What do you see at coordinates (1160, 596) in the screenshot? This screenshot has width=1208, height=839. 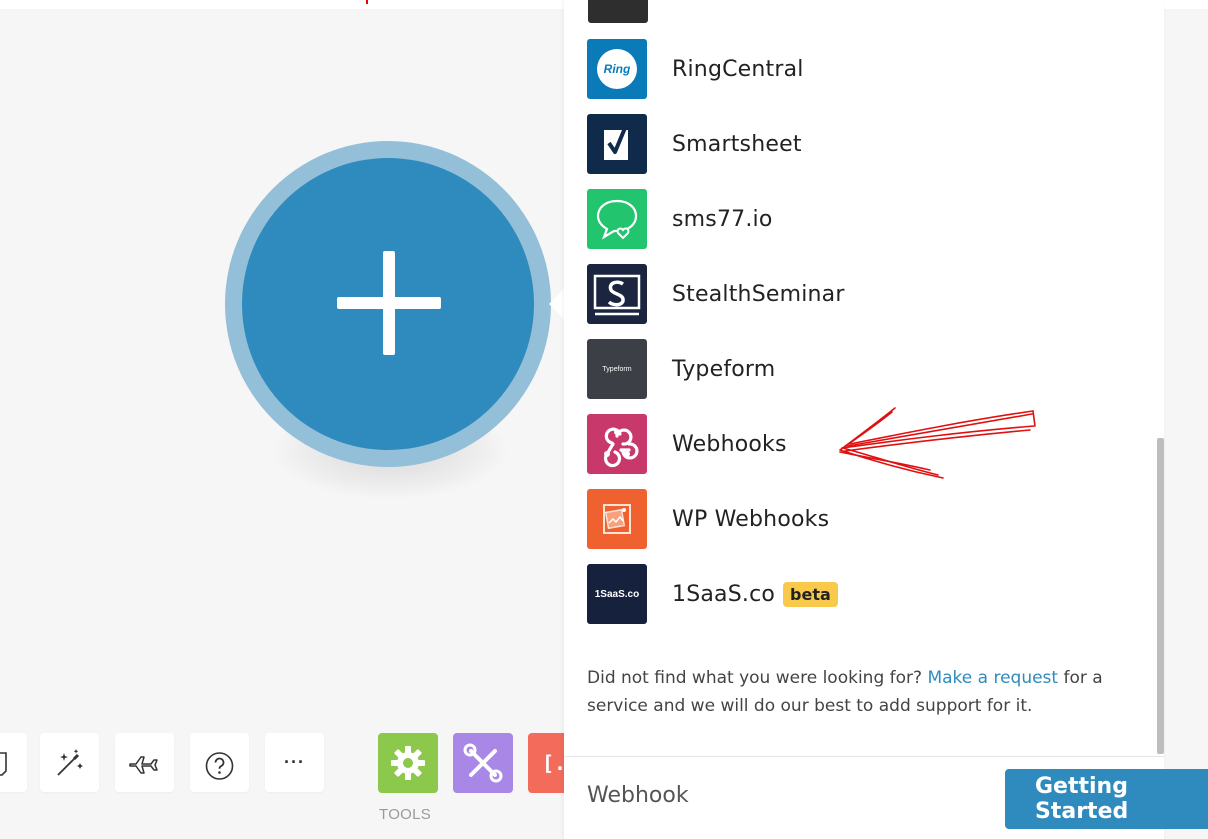 I see `scrollbar` at bounding box center [1160, 596].